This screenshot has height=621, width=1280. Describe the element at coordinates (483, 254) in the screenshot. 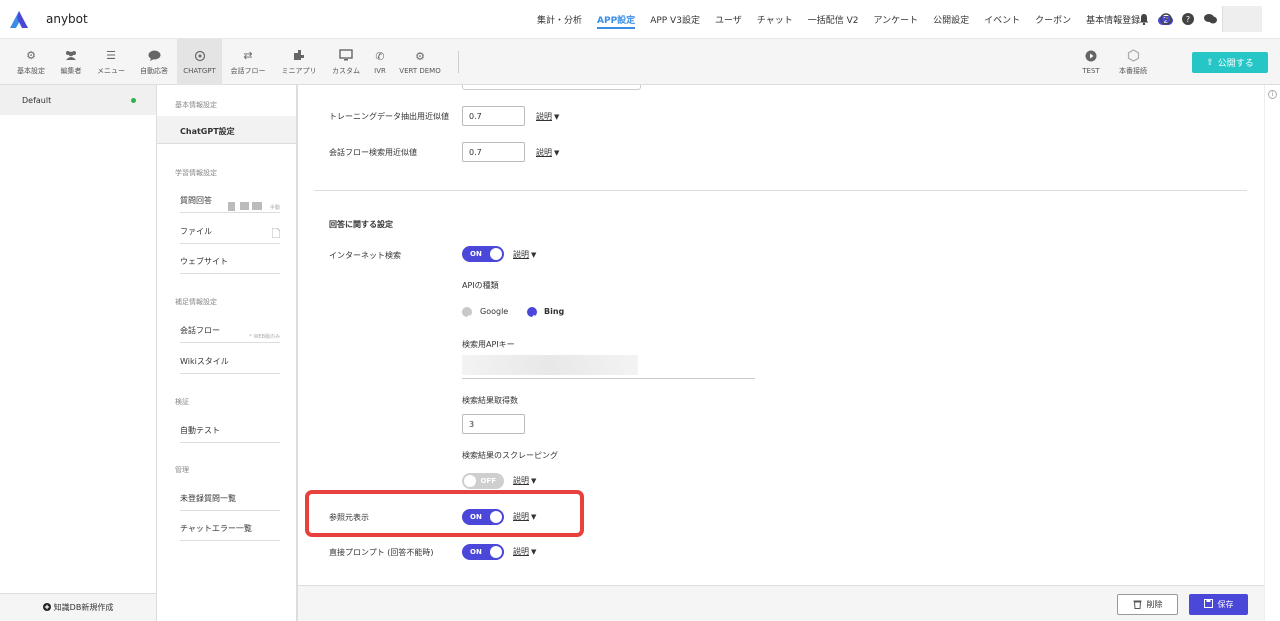

I see `internet-search-toggle: ON` at that location.